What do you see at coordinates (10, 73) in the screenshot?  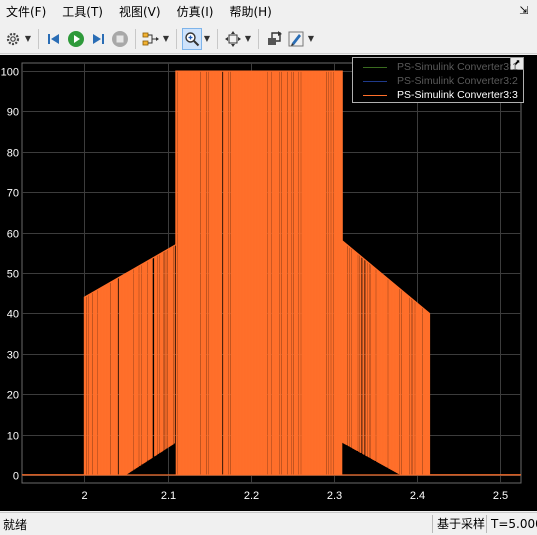 I see `y-tick-label: 100` at bounding box center [10, 73].